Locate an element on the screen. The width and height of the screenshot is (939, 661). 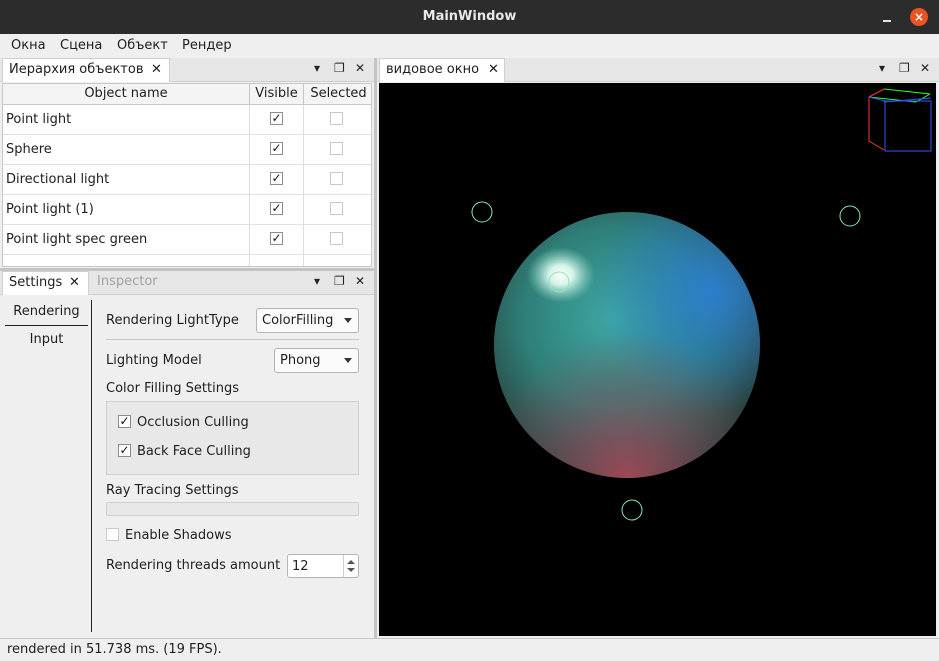
window-title: MainWindow is located at coordinates (469, 16).